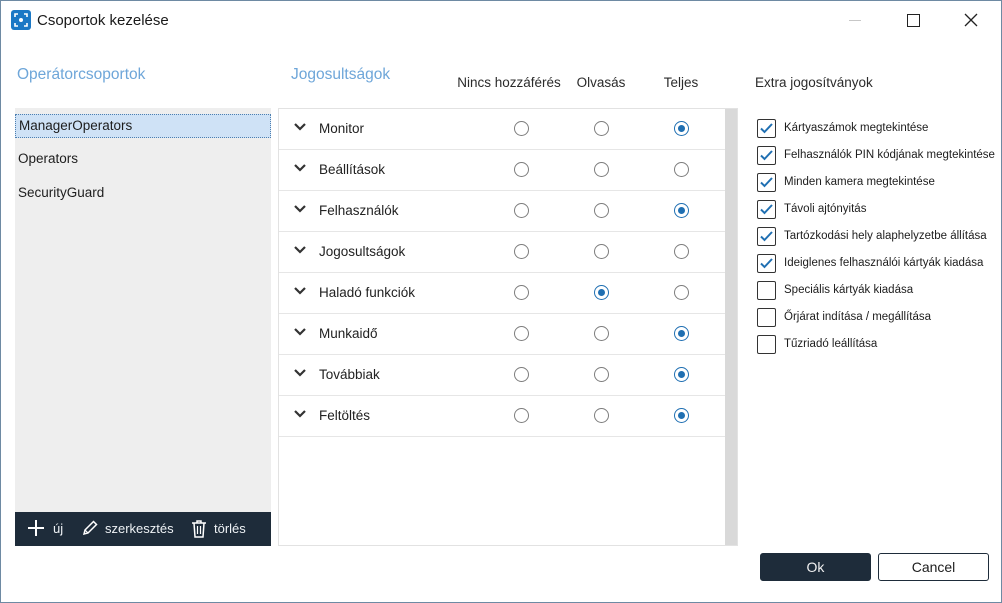  What do you see at coordinates (681, 82) in the screenshot?
I see `column-header-full: Teljes` at bounding box center [681, 82].